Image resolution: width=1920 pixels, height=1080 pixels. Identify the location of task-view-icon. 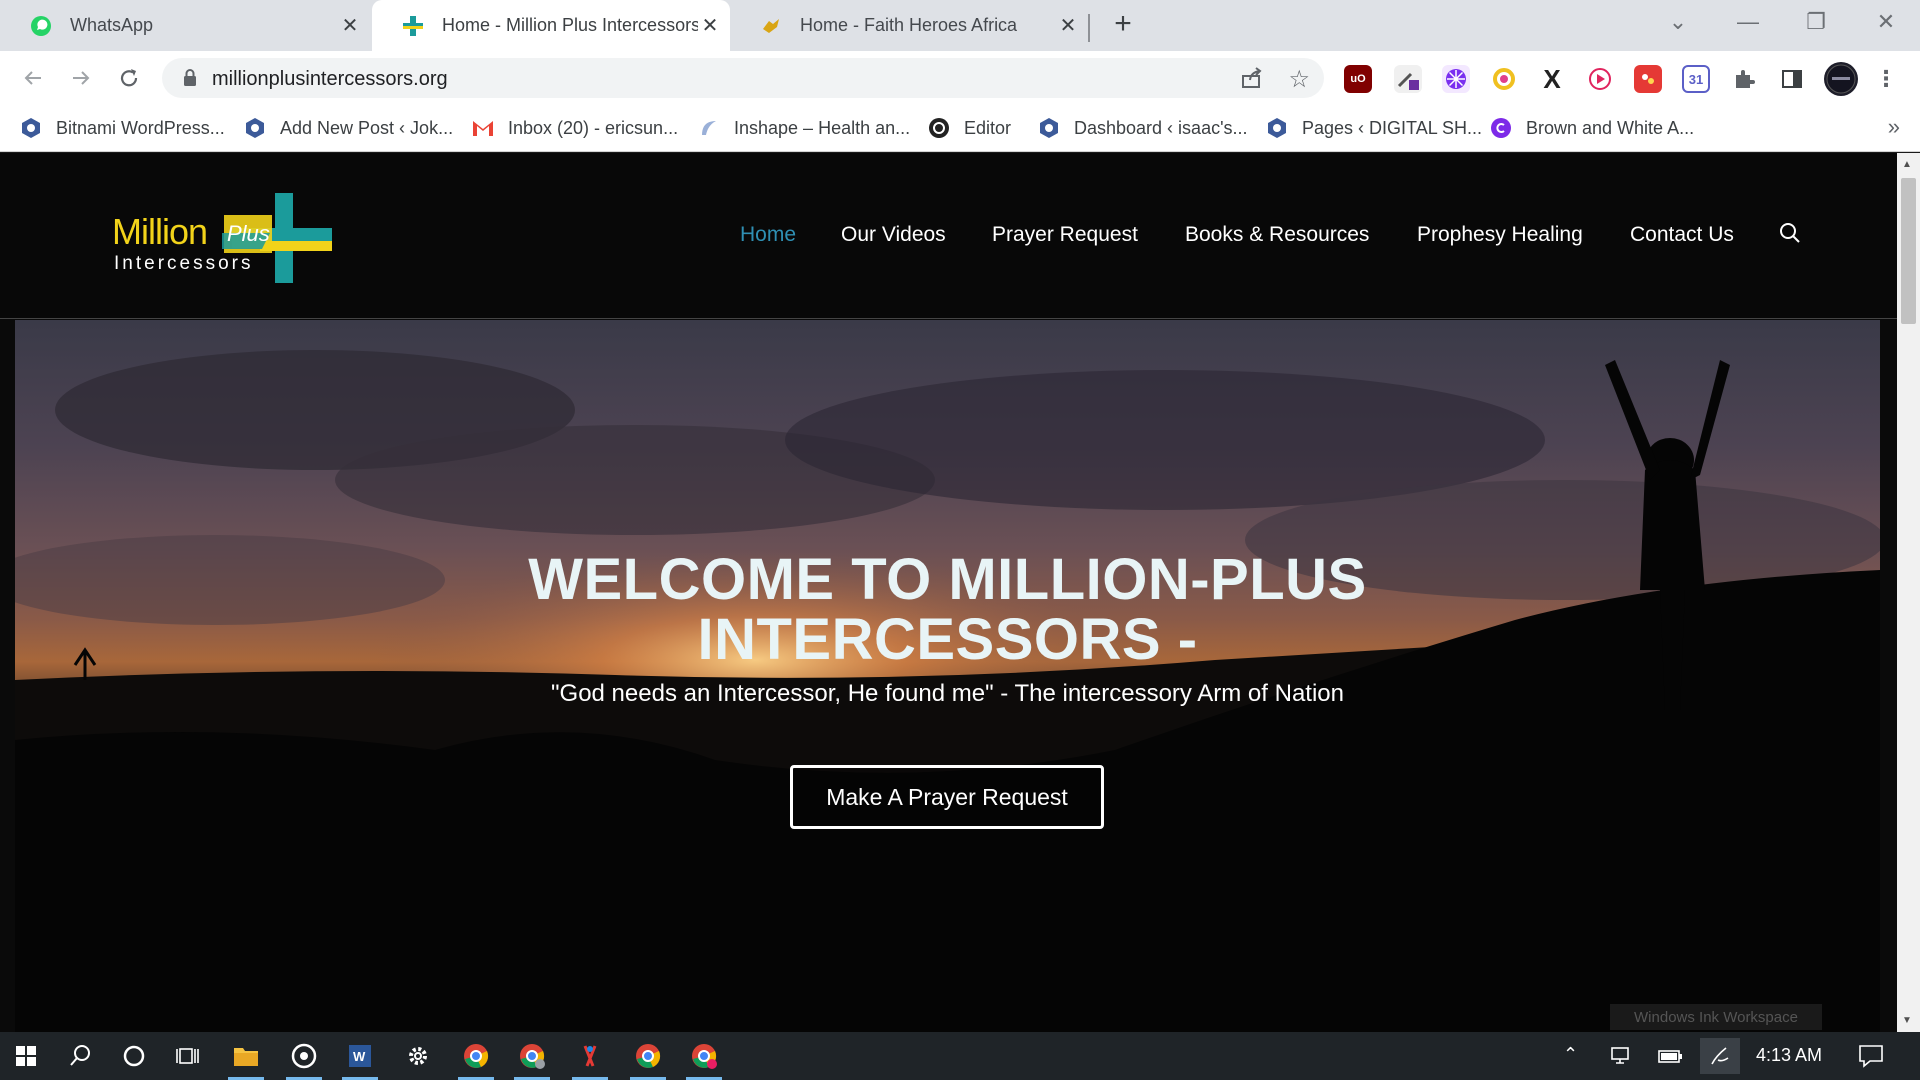
(188, 1056).